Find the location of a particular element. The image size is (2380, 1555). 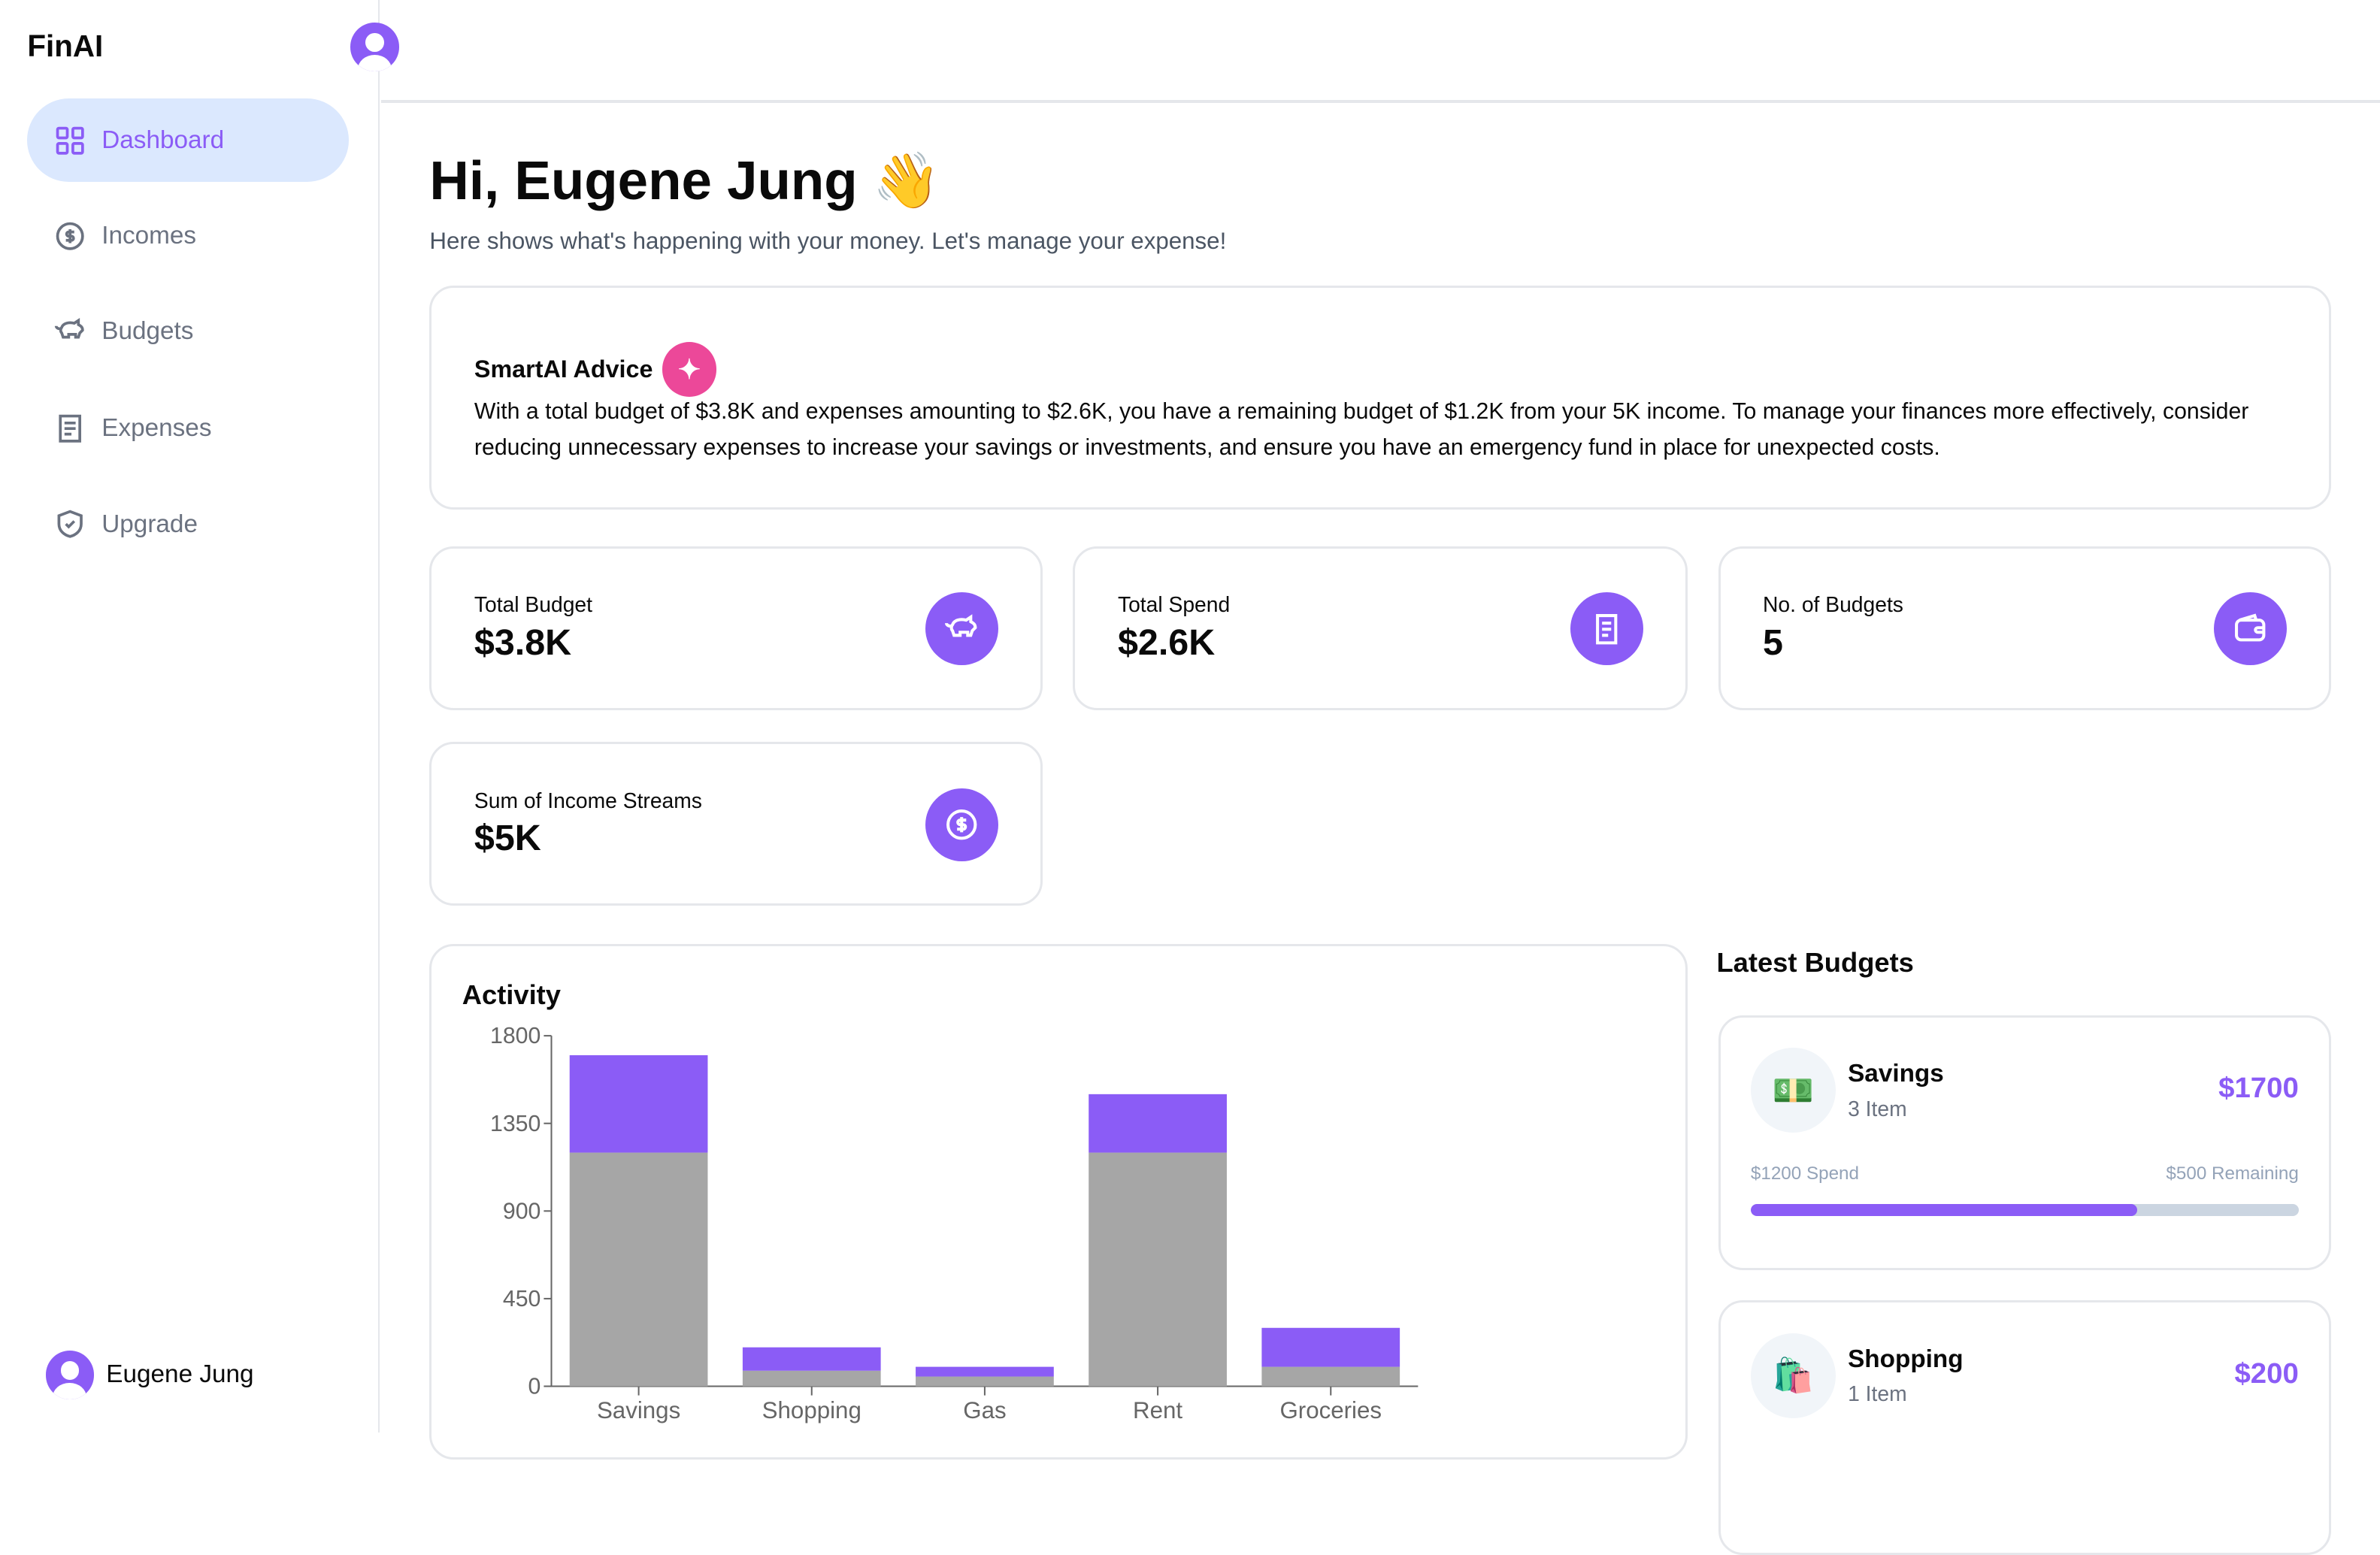

stat-label: Sum of Income Streams is located at coordinates (588, 800).